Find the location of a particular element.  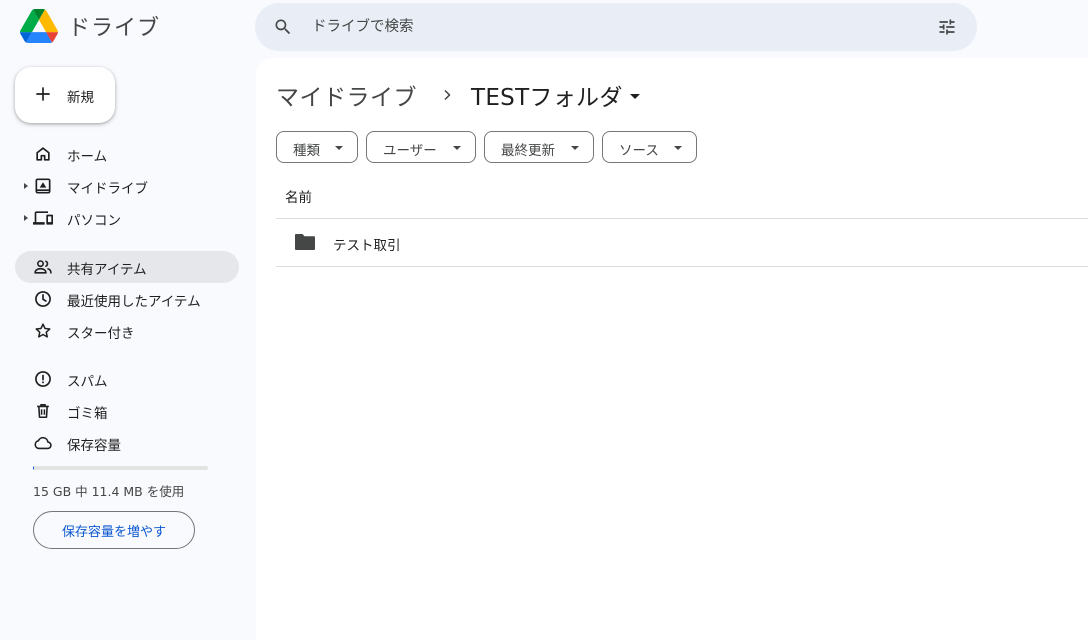

table-row: テスト取引 is located at coordinates (682, 242).